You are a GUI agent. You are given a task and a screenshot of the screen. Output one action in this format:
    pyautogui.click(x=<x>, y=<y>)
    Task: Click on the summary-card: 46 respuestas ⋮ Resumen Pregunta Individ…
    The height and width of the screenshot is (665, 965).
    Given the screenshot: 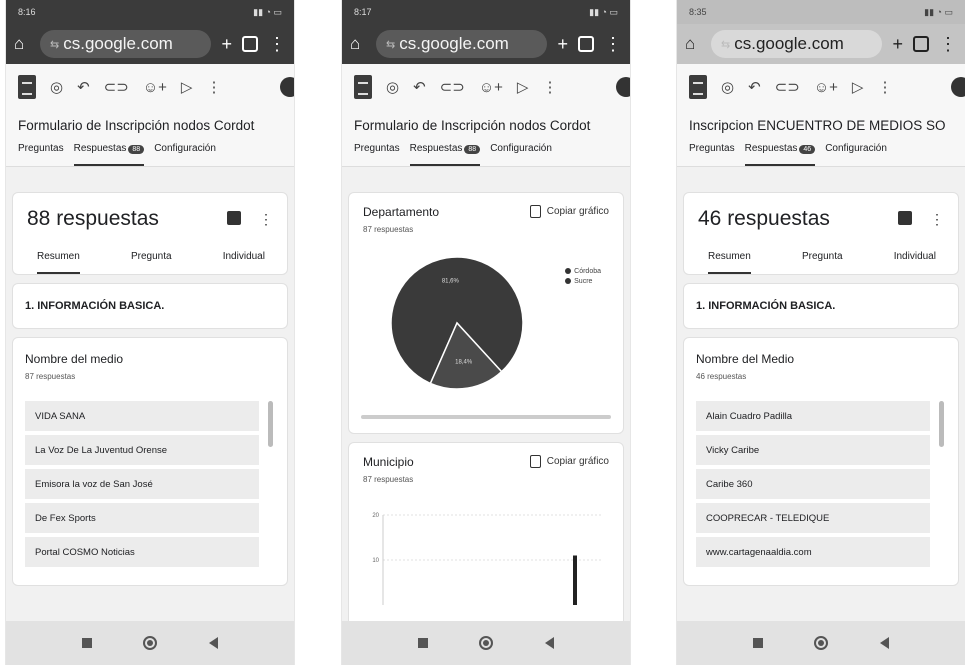 What is the action you would take?
    pyautogui.click(x=821, y=233)
    